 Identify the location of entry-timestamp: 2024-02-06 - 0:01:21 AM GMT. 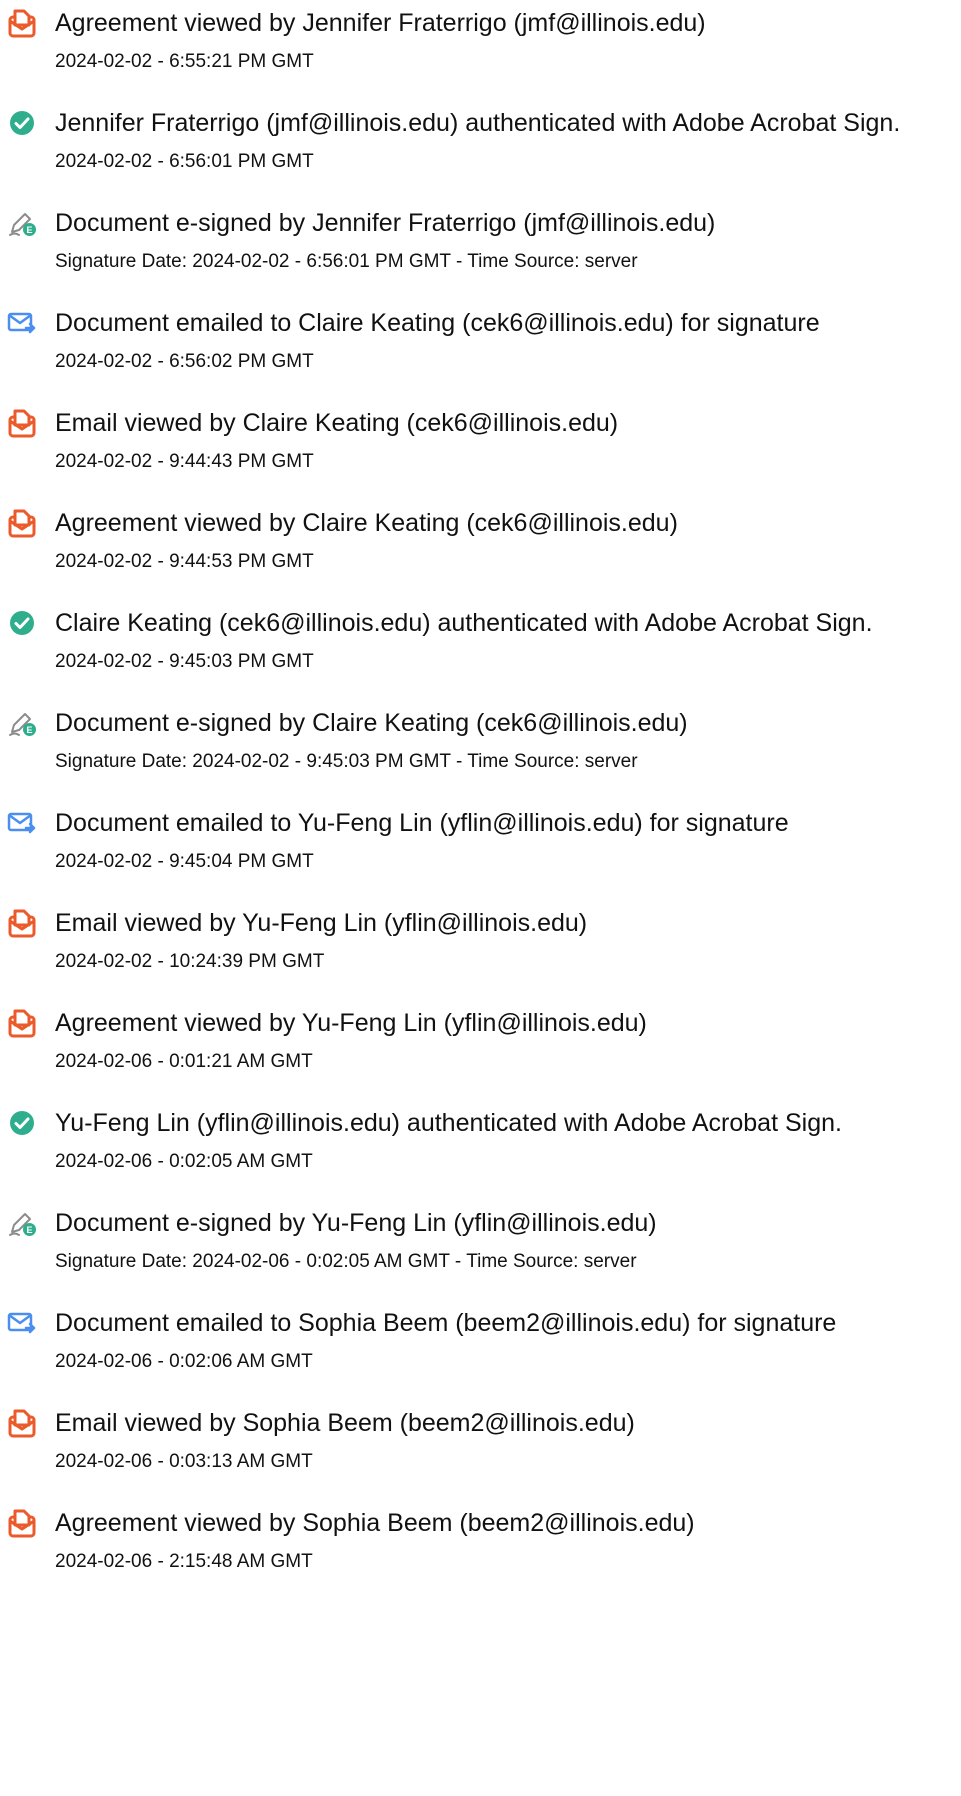
(184, 1061).